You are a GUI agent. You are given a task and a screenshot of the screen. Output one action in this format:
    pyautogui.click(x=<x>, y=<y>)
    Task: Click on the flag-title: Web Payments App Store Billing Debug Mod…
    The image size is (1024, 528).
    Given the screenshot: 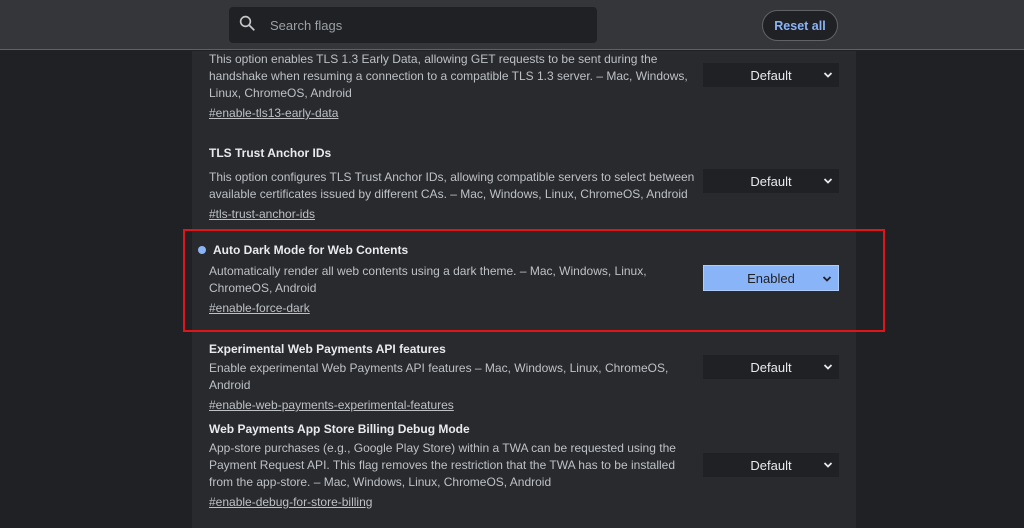 What is the action you would take?
    pyautogui.click(x=339, y=429)
    